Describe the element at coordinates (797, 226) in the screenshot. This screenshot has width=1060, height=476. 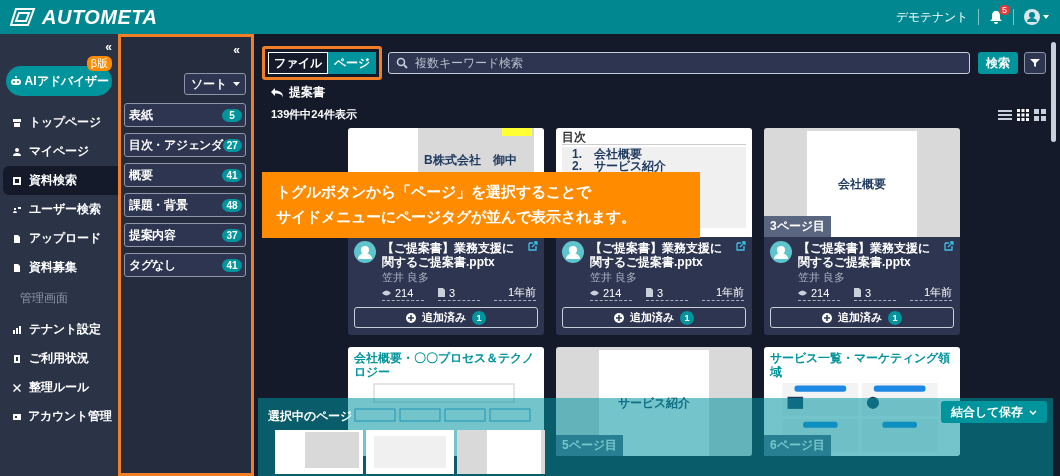
I see `page-label: 3ページ目` at that location.